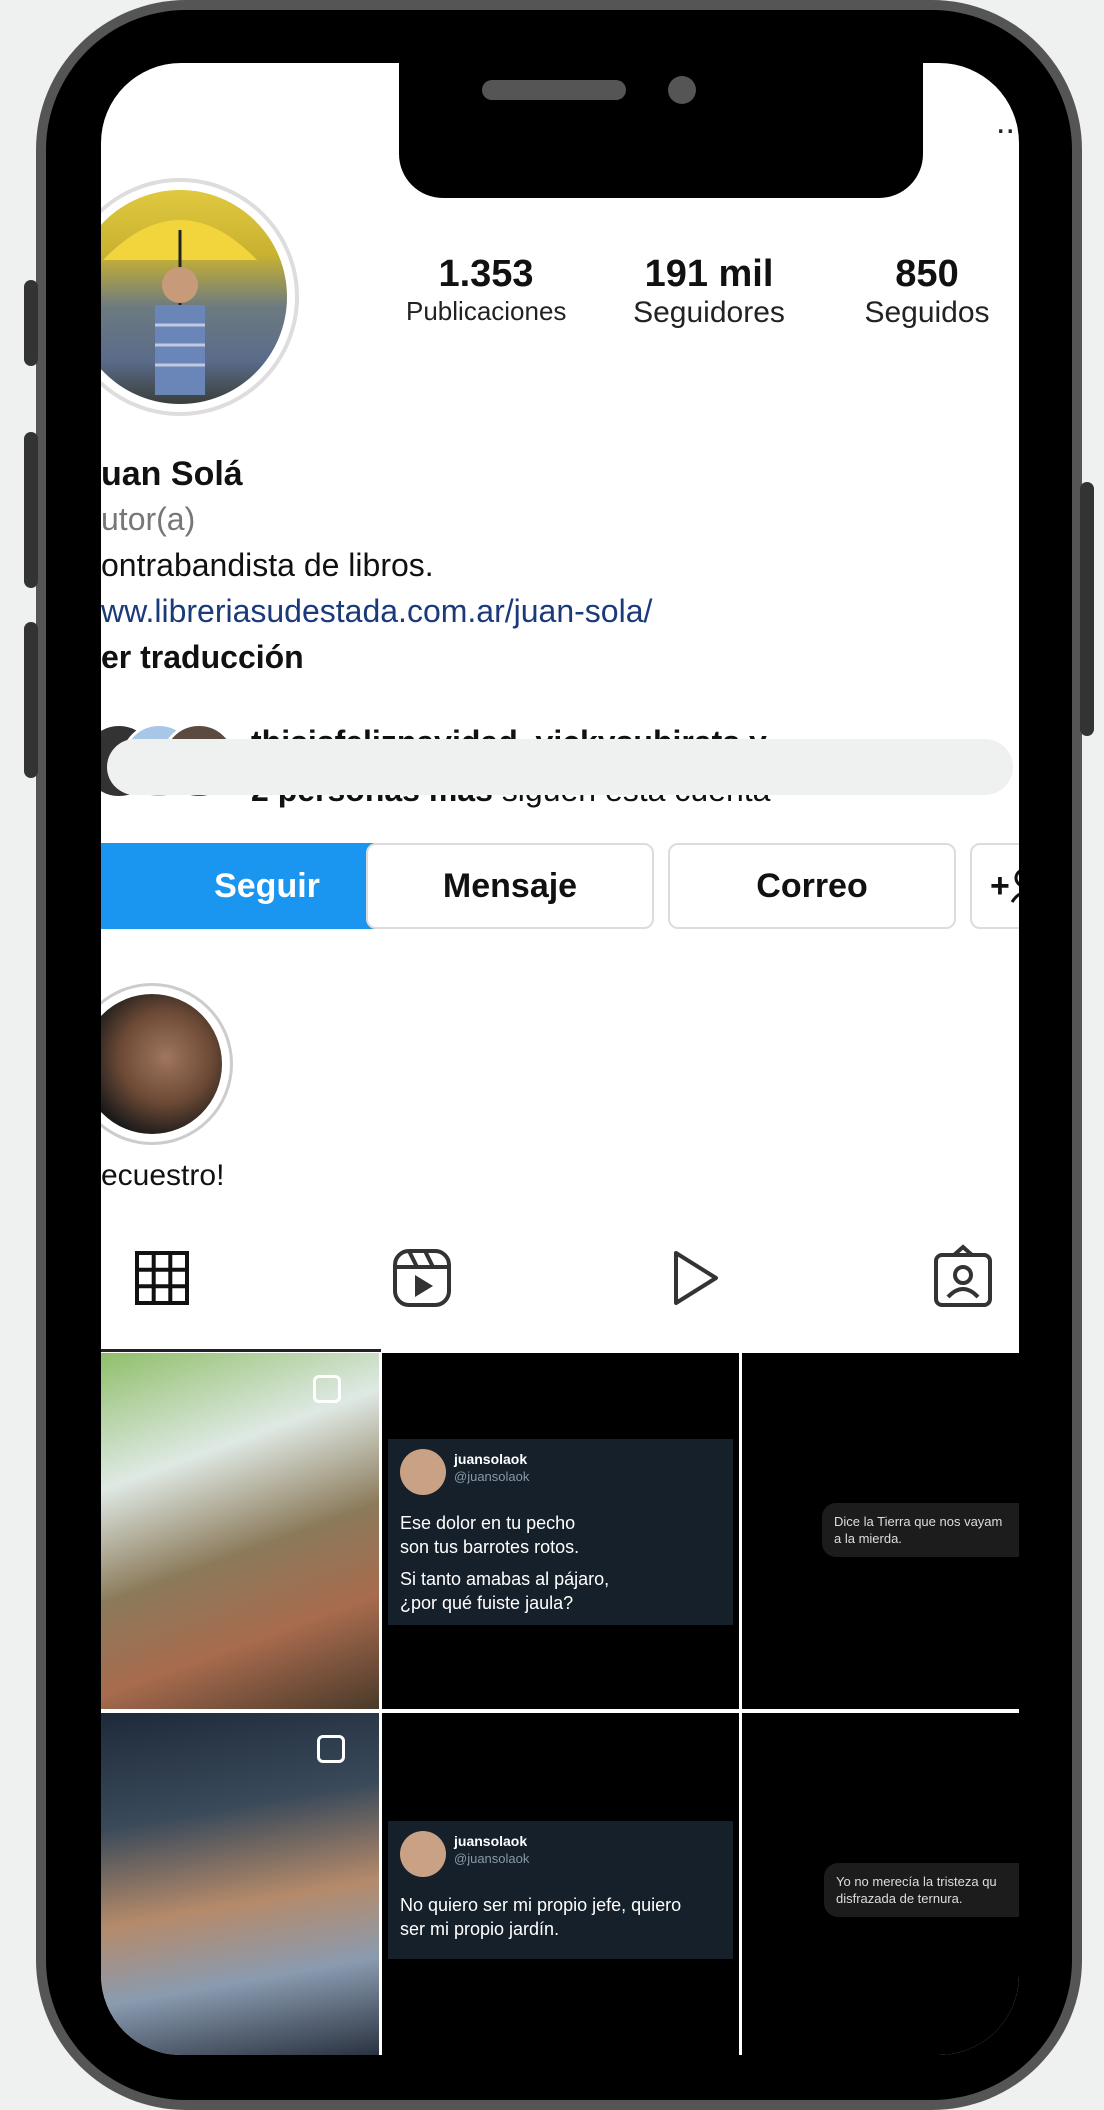 This screenshot has width=1104, height=2110. Describe the element at coordinates (162, 1278) in the screenshot. I see `grid-icon` at that location.